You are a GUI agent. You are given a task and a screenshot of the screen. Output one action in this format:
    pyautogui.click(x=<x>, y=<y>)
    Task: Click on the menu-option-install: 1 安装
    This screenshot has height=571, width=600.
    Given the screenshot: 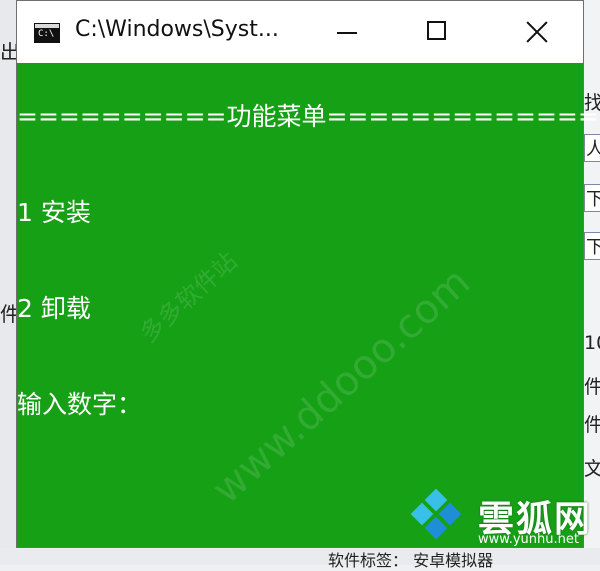 What is the action you would take?
    pyautogui.click(x=54, y=212)
    